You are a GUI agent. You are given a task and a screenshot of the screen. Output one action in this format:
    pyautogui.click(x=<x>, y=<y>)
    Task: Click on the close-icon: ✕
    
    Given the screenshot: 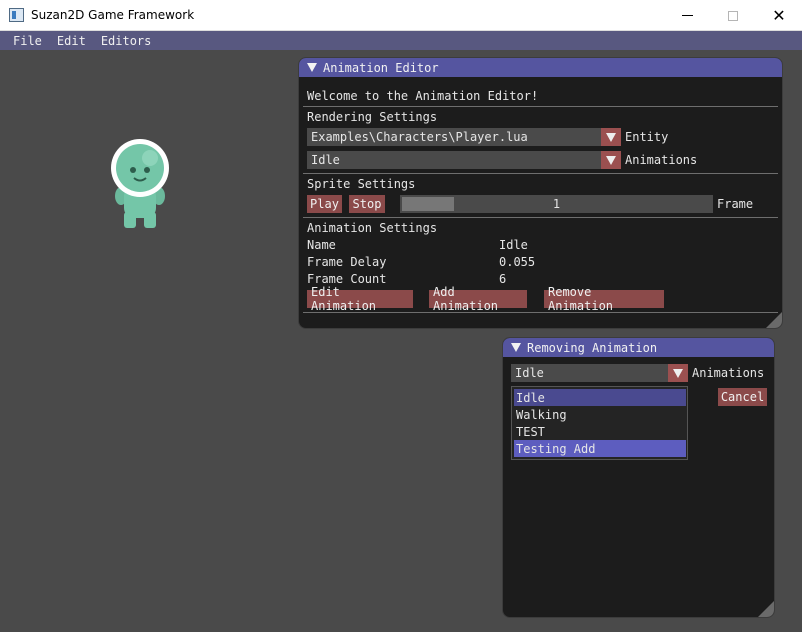 What is the action you would take?
    pyautogui.click(x=779, y=15)
    